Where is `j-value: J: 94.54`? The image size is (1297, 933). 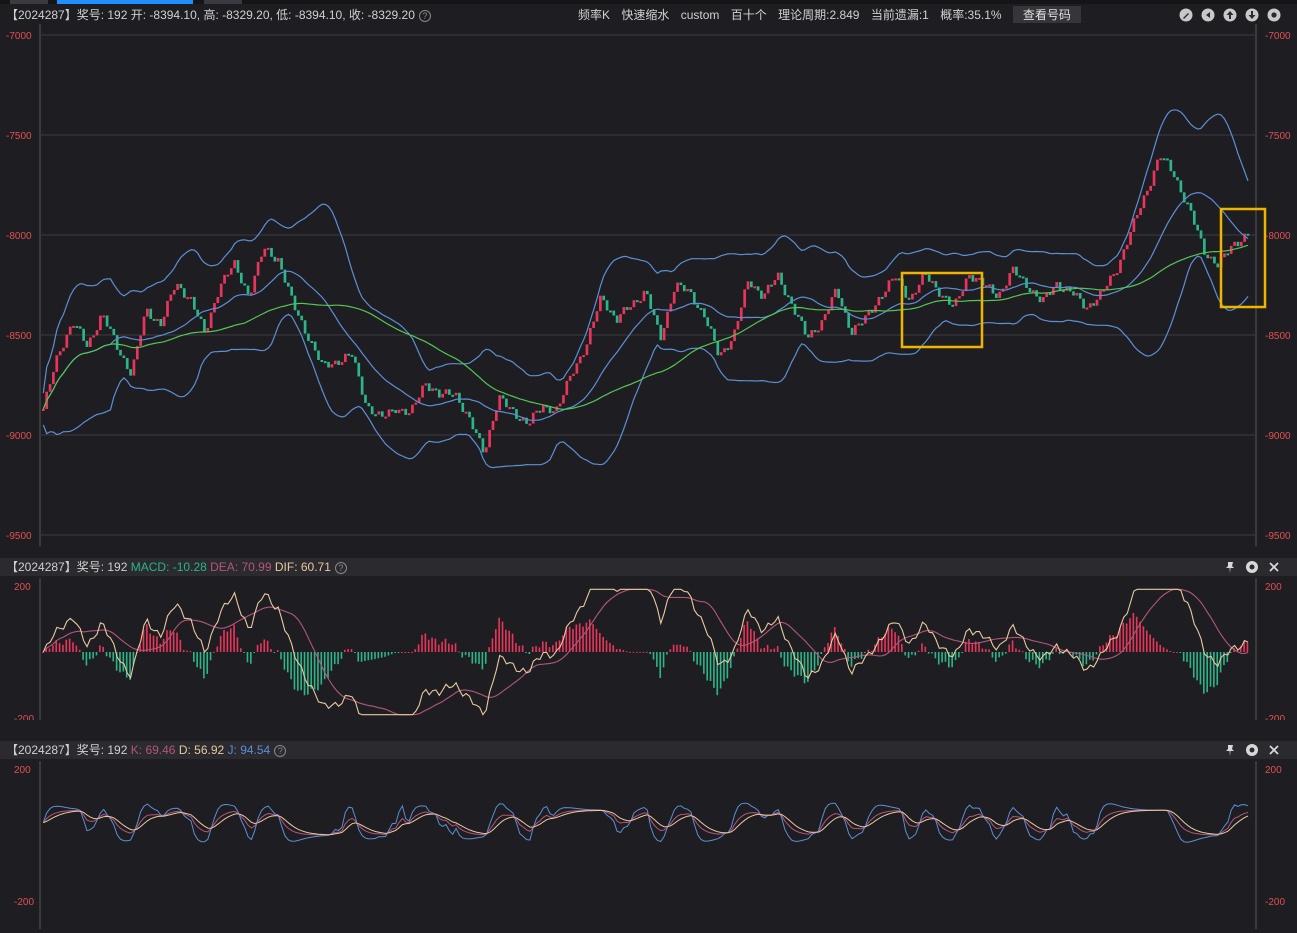
j-value: J: 94.54 is located at coordinates (249, 750).